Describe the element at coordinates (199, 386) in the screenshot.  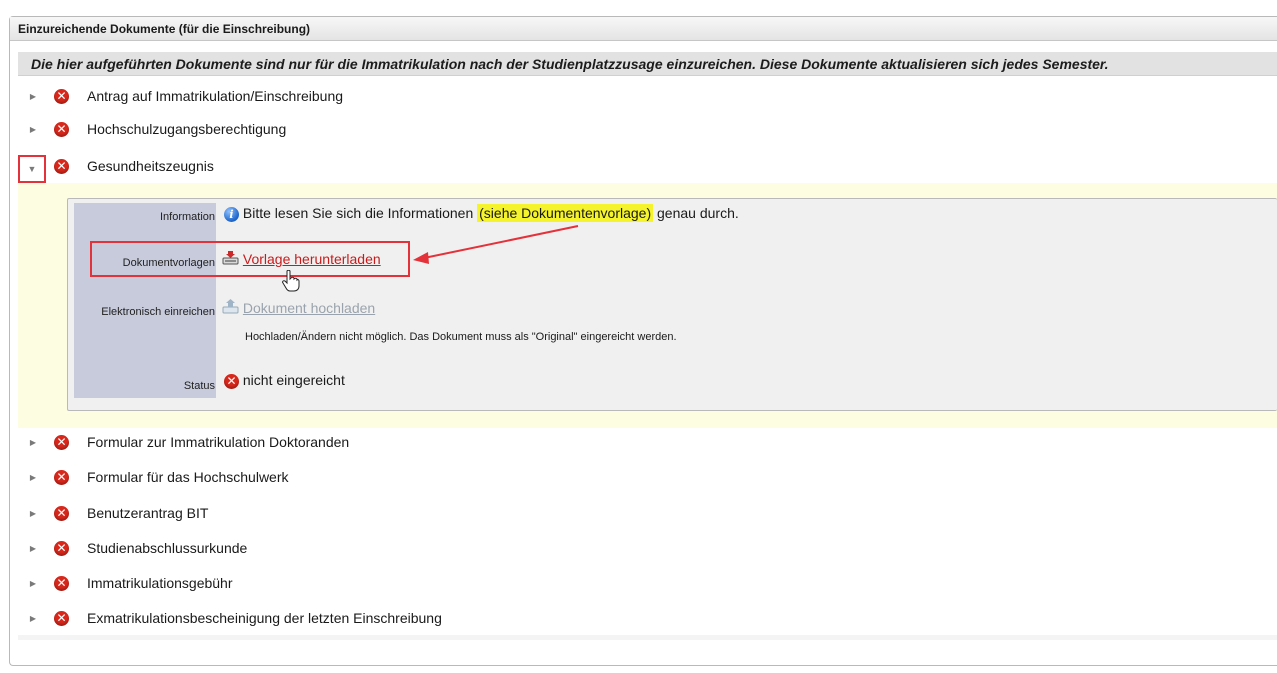
I see `status-label: Status` at that location.